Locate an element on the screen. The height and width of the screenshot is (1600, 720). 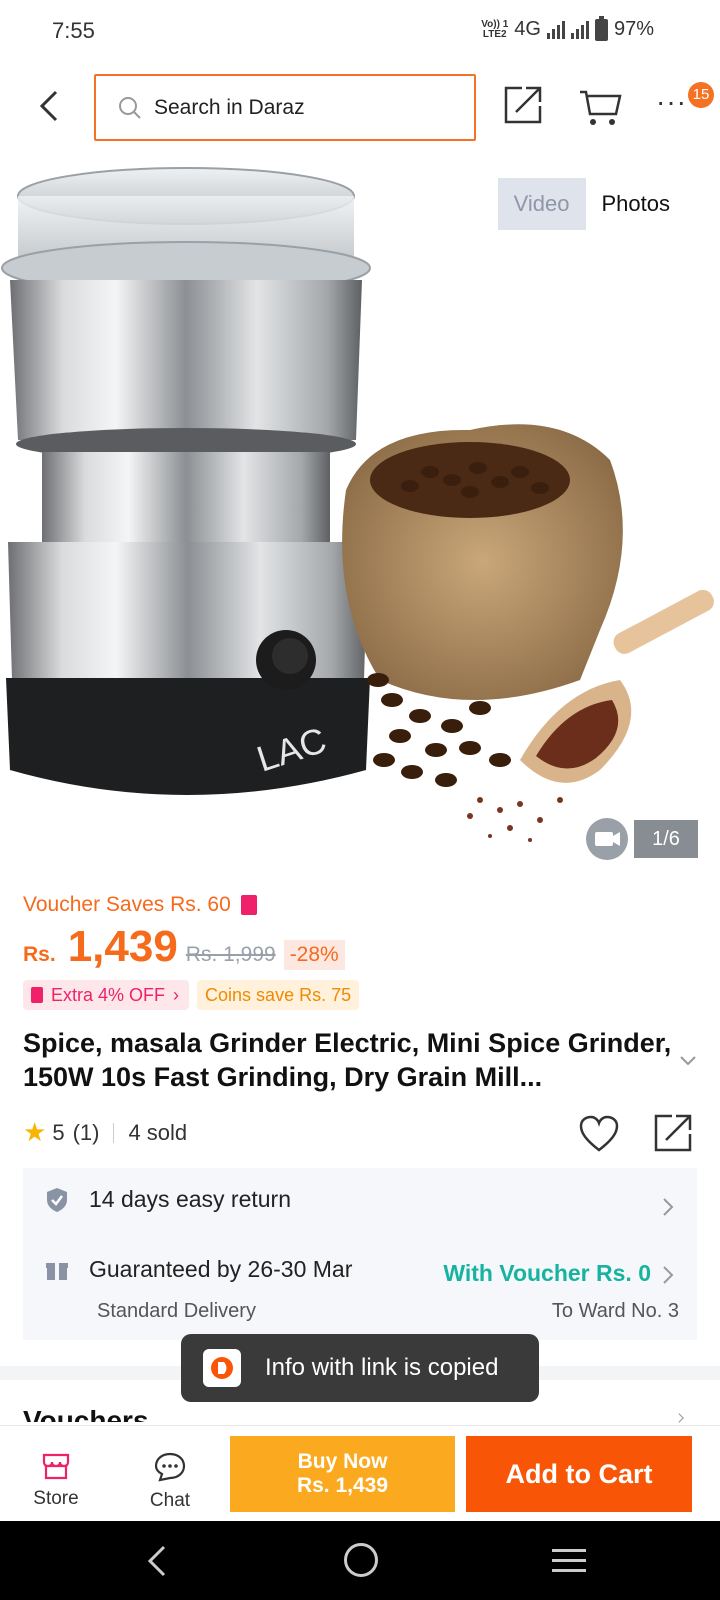
cart-icon is located at coordinates (600, 107).